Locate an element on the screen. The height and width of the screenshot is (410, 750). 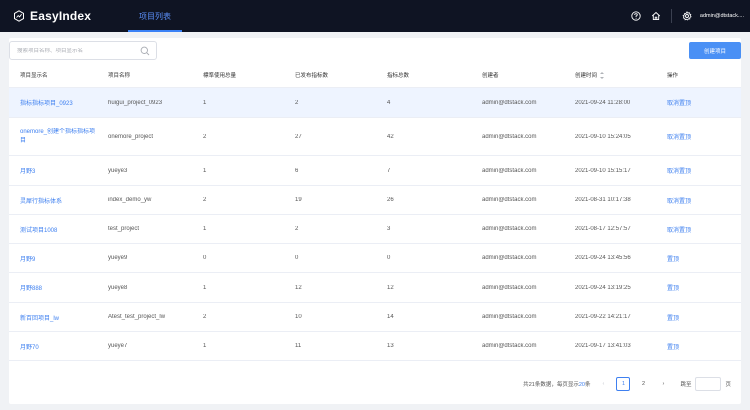
pagination-total: 共21条数据，每页显示20条 is located at coordinates (556, 384).